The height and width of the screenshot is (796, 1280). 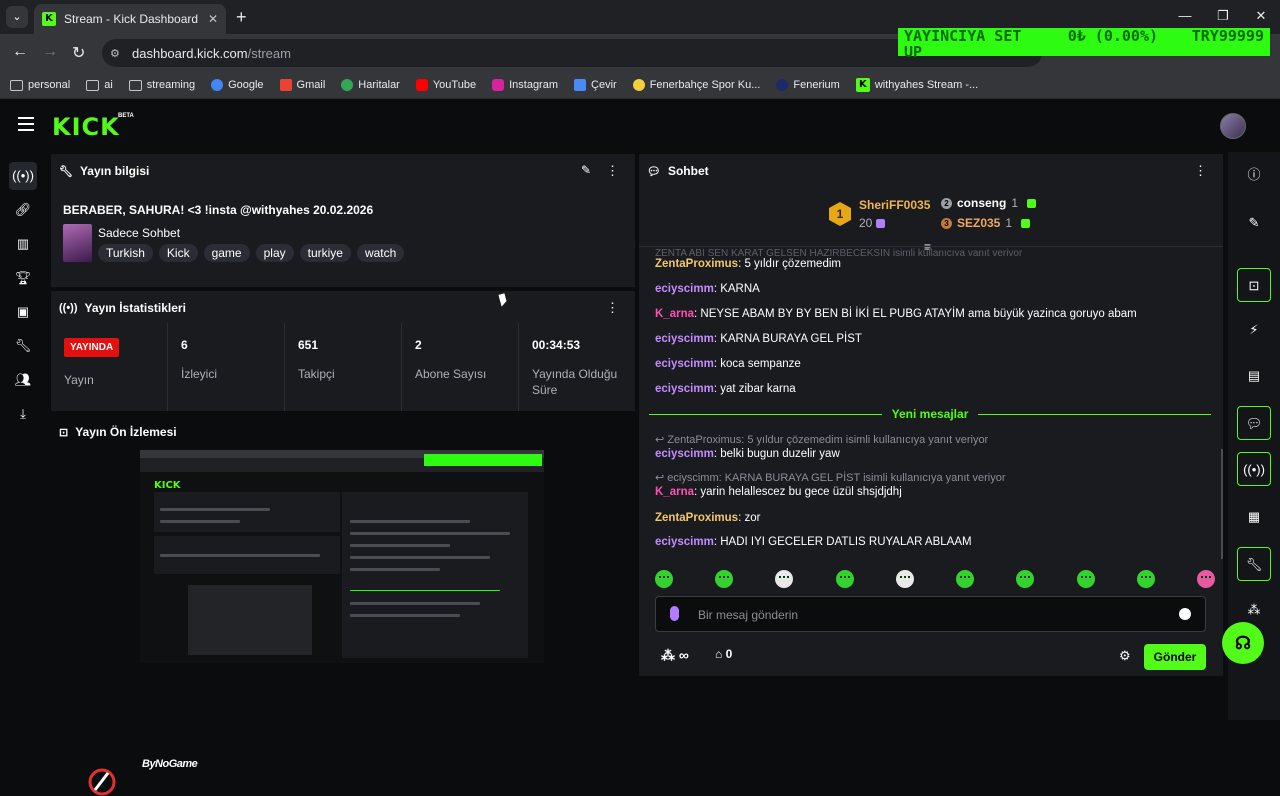 What do you see at coordinates (674, 613) in the screenshot?
I see `microphone-icon` at bounding box center [674, 613].